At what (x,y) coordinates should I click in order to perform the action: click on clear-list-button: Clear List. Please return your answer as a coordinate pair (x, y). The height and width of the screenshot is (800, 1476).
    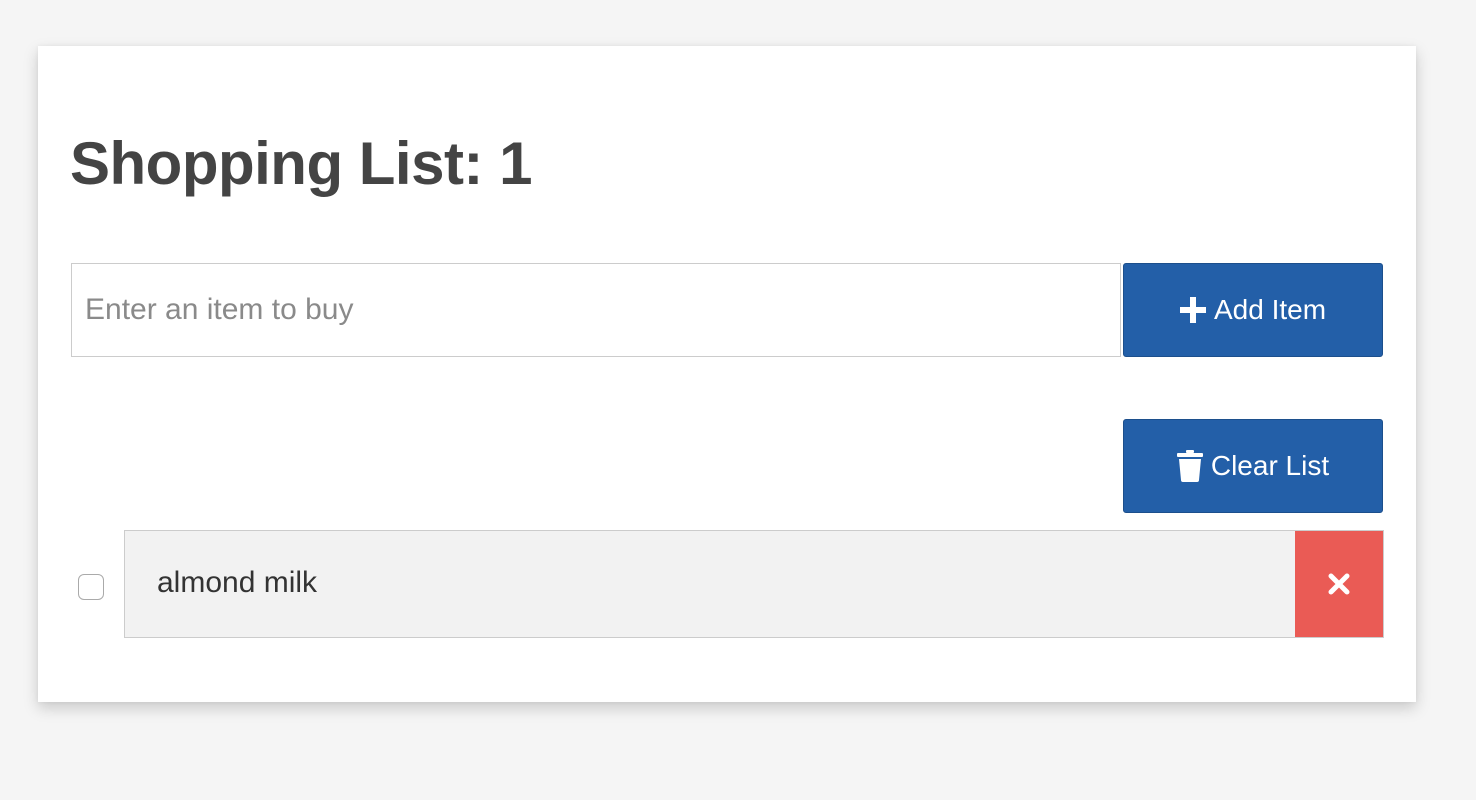
    Looking at the image, I should click on (1253, 466).